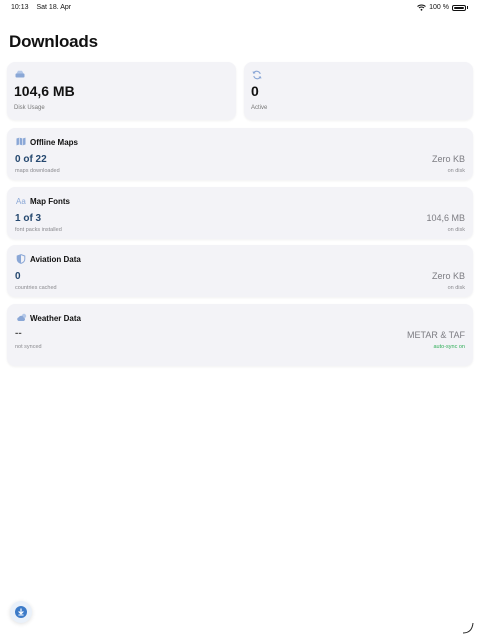 Image resolution: width=480 pixels, height=640 pixels. Describe the element at coordinates (459, 7) in the screenshot. I see `battery-icon` at that location.